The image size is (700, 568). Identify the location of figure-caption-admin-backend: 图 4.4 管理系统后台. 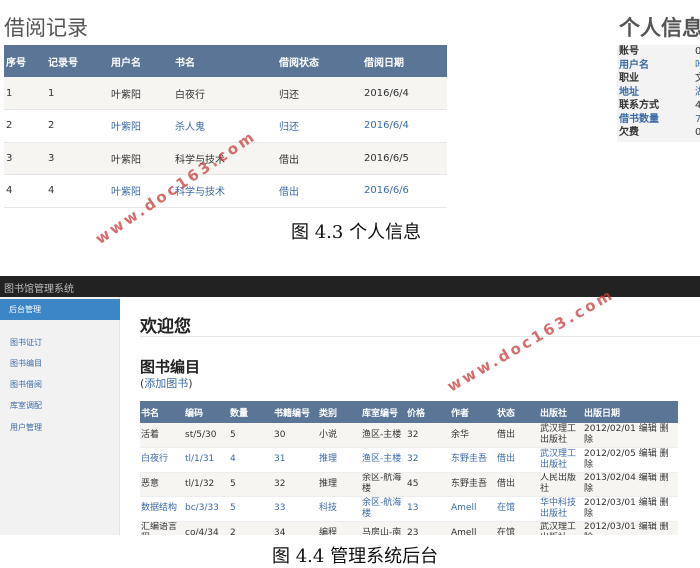
(355, 556).